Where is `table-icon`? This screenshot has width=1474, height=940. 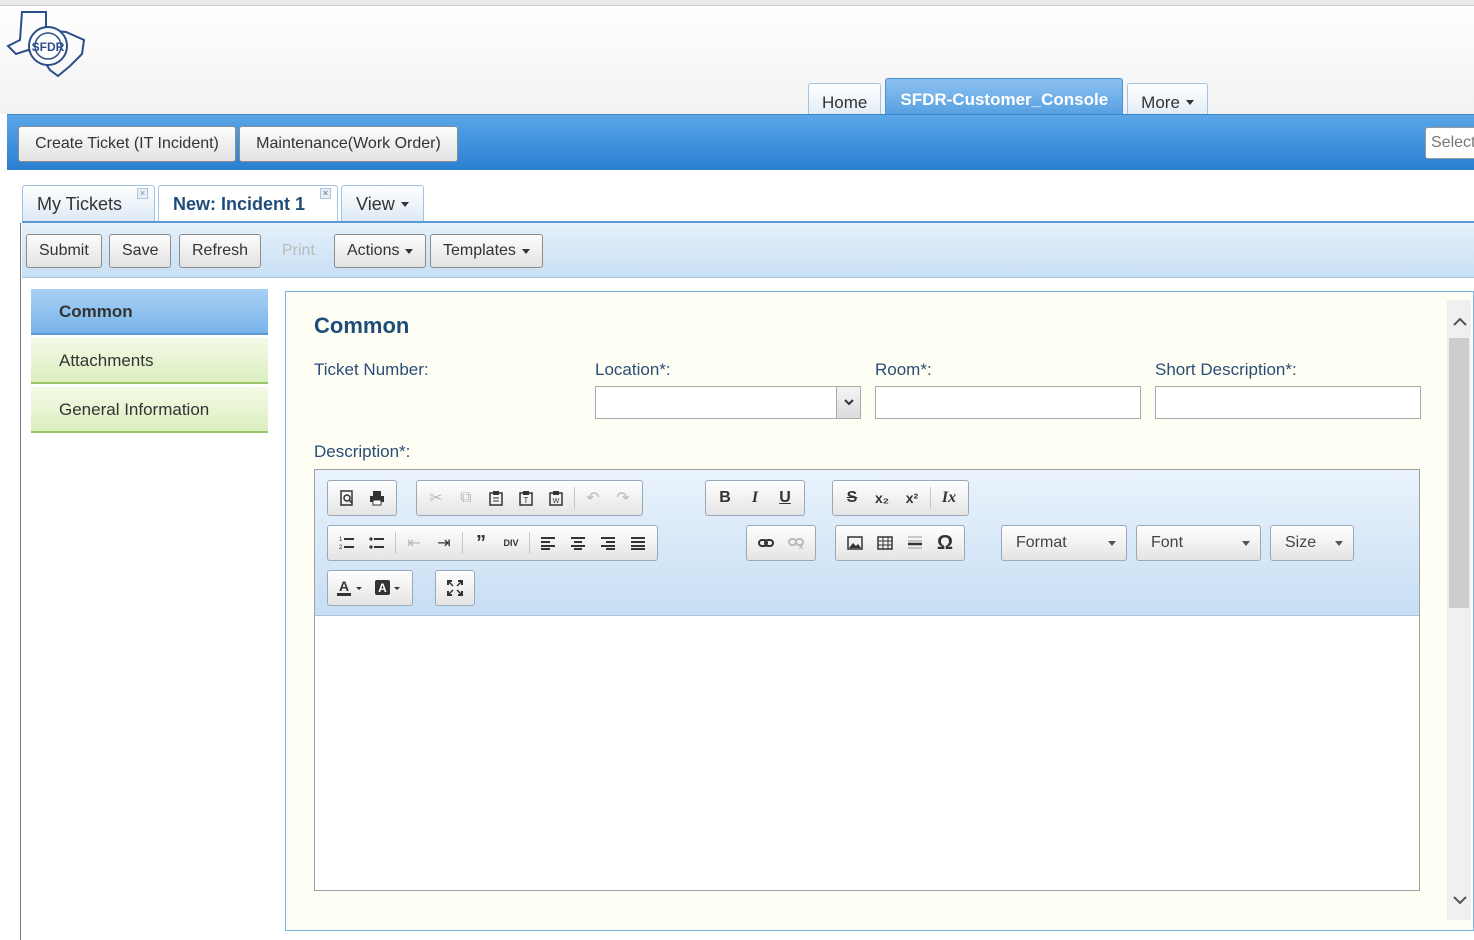
table-icon is located at coordinates (885, 543).